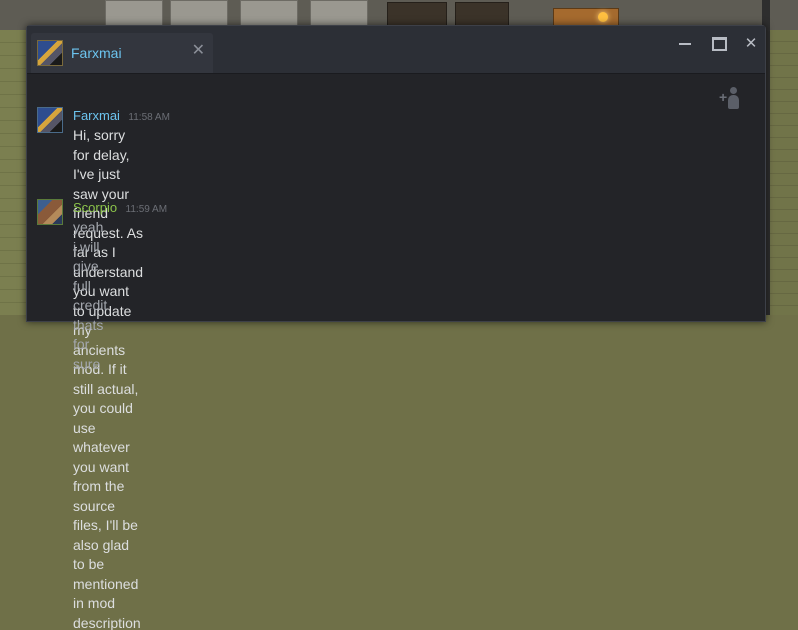 This screenshot has width=798, height=630. I want to click on background-lamp, so click(603, 17).